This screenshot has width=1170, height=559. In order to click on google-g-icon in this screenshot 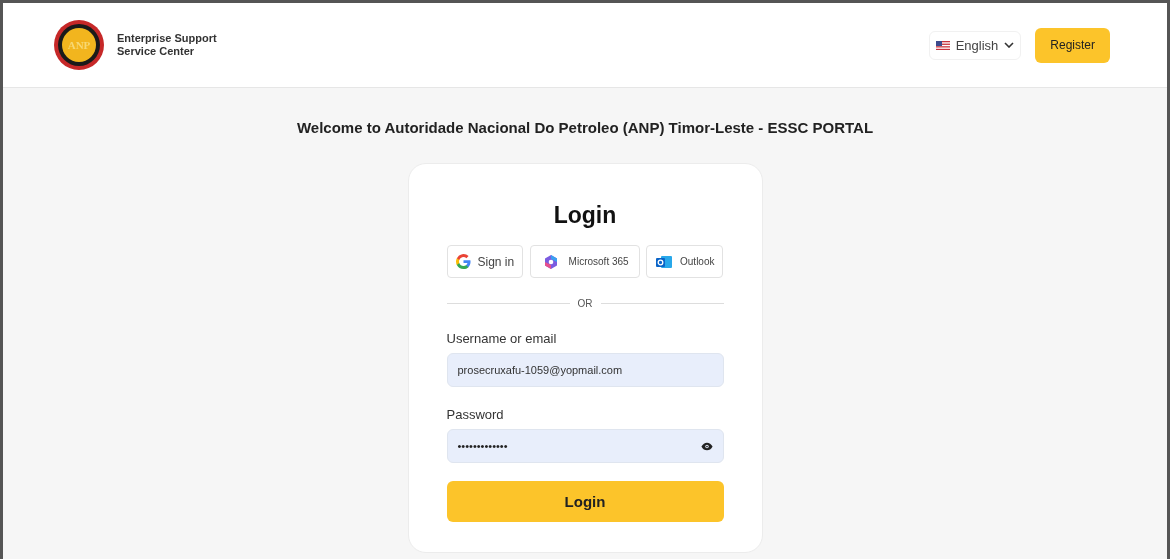, I will do `click(463, 261)`.